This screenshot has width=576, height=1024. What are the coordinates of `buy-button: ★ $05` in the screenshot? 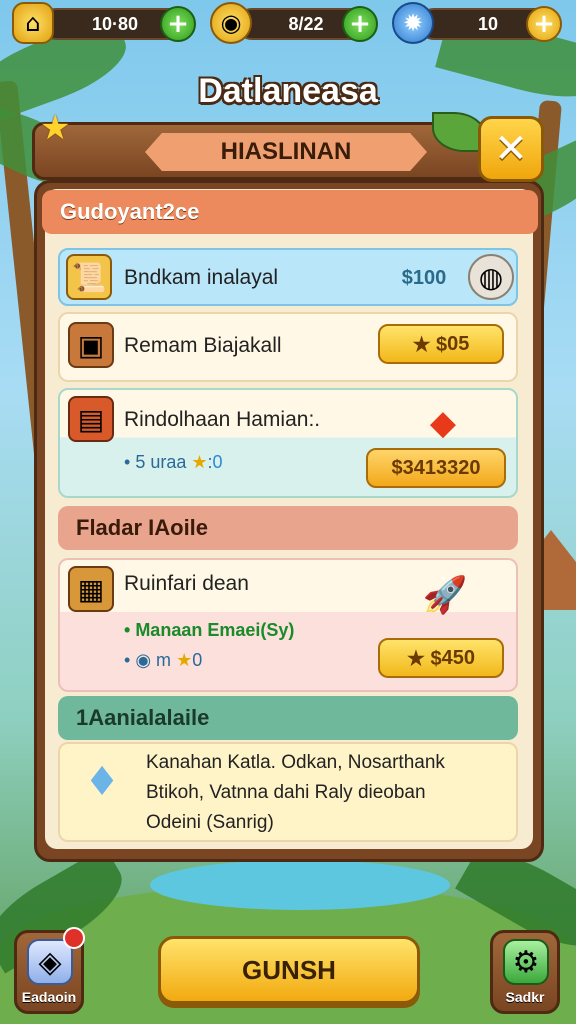 It's located at (441, 344).